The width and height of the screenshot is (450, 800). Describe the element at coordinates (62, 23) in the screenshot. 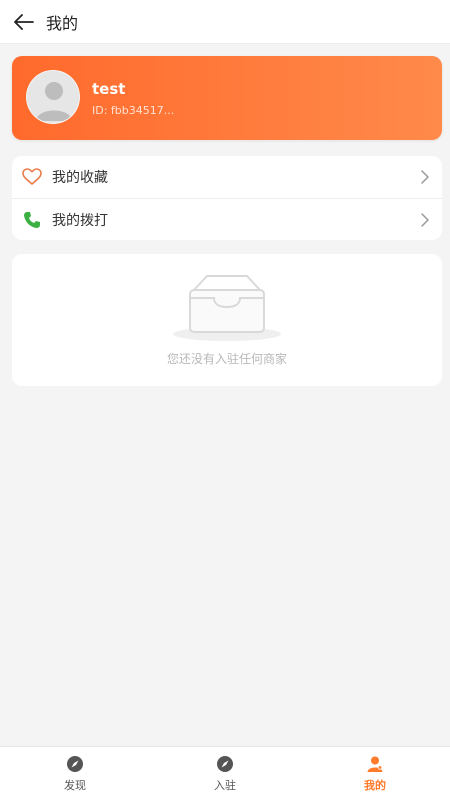

I see `page-title: 我的` at that location.